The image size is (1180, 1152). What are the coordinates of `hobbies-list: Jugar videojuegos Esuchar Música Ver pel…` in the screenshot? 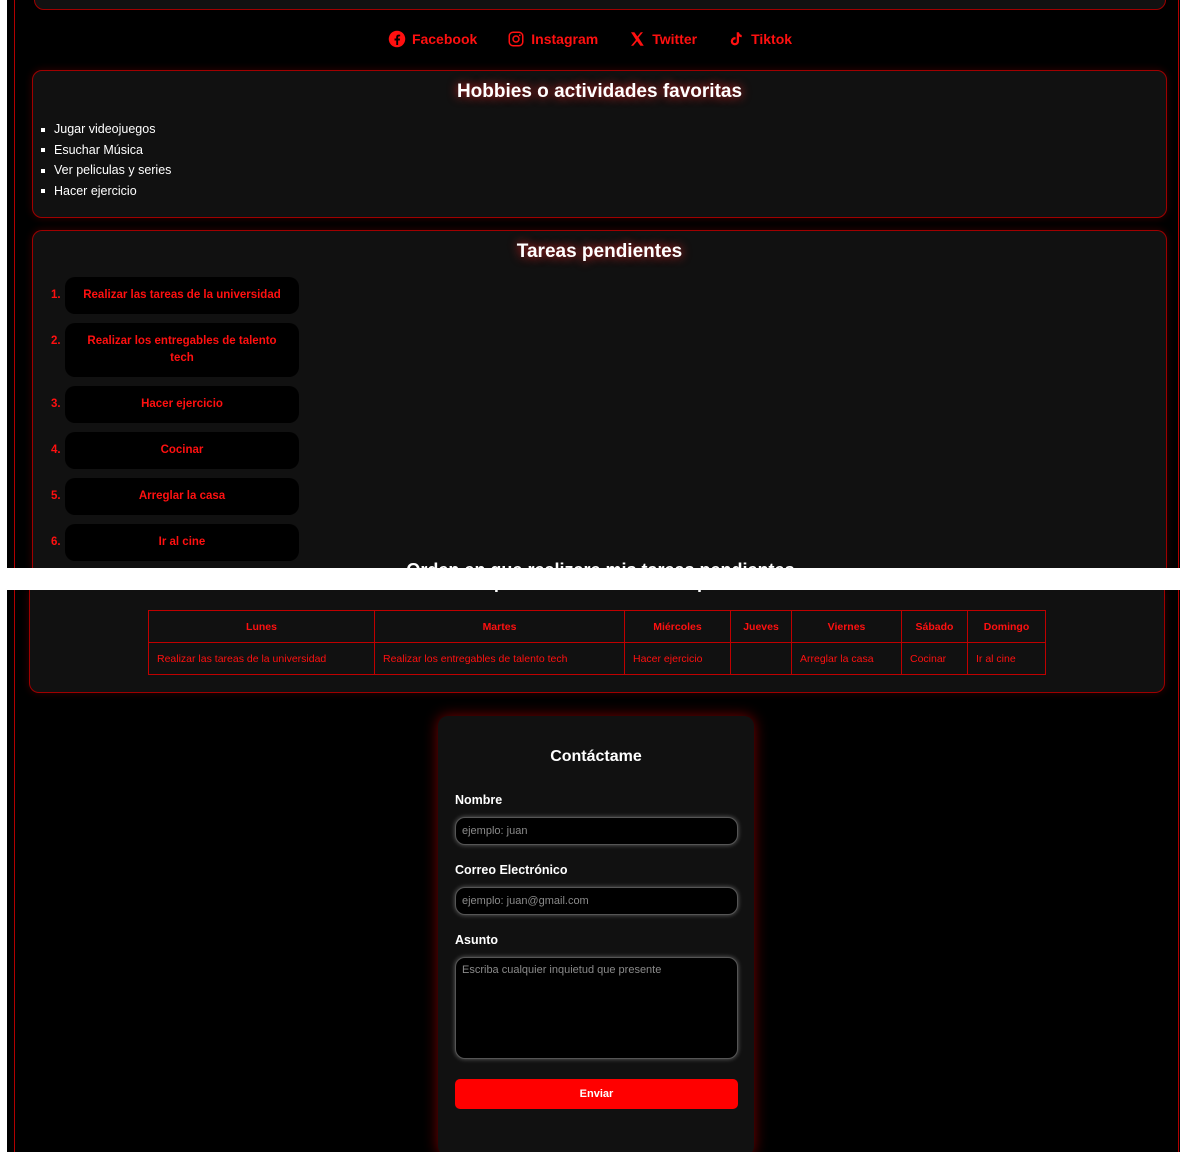 It's located at (599, 160).